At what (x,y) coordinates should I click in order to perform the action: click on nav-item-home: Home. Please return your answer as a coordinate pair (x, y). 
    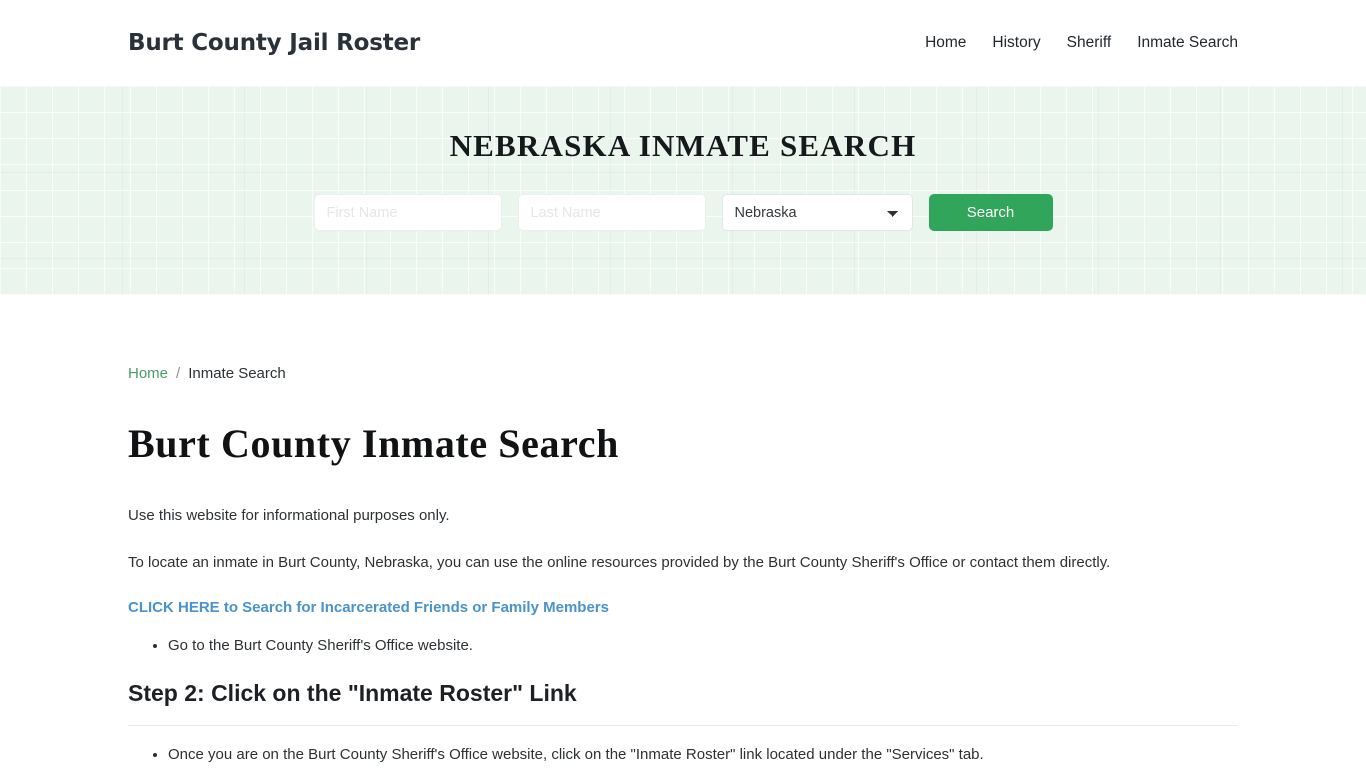
    Looking at the image, I should click on (945, 43).